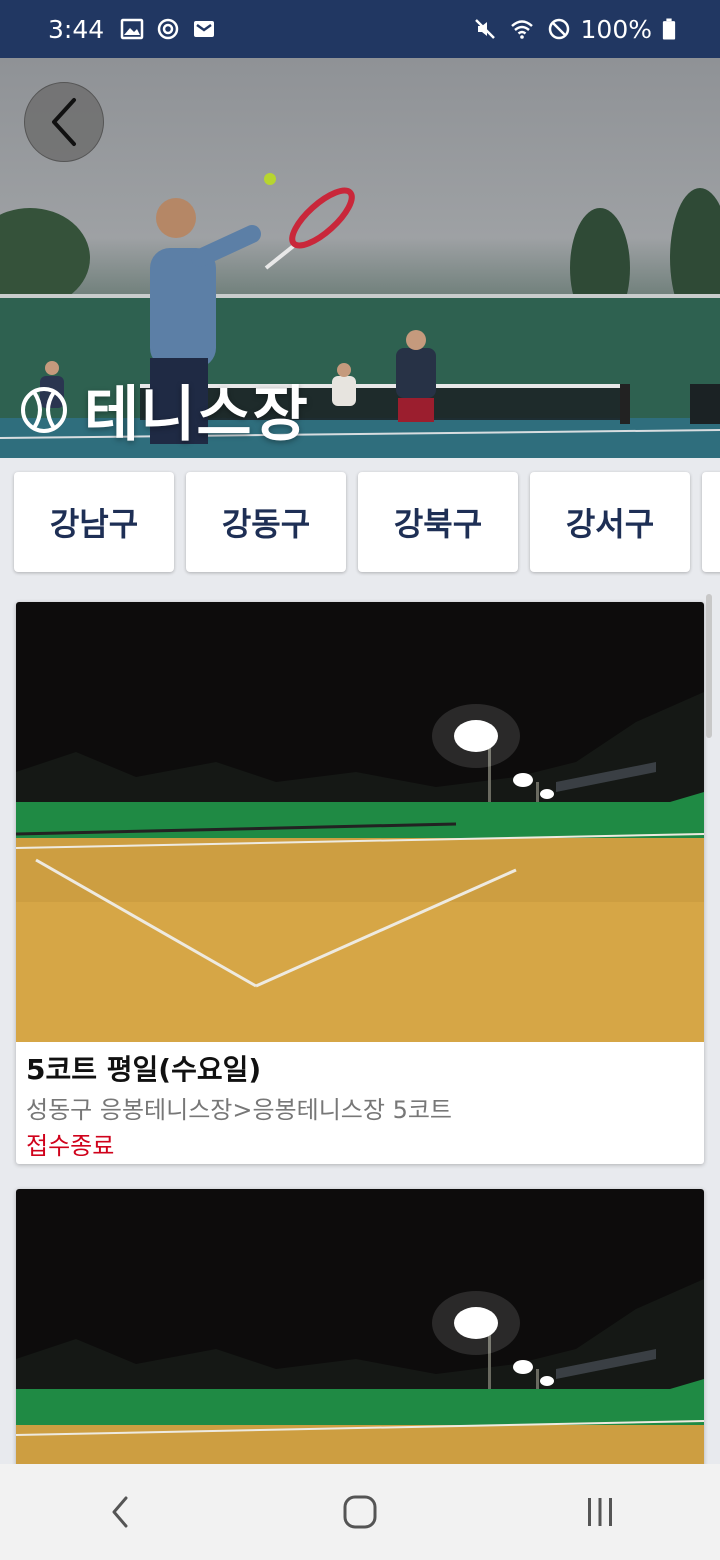  Describe the element at coordinates (94, 522) in the screenshot. I see `district-chip: 강남구` at that location.